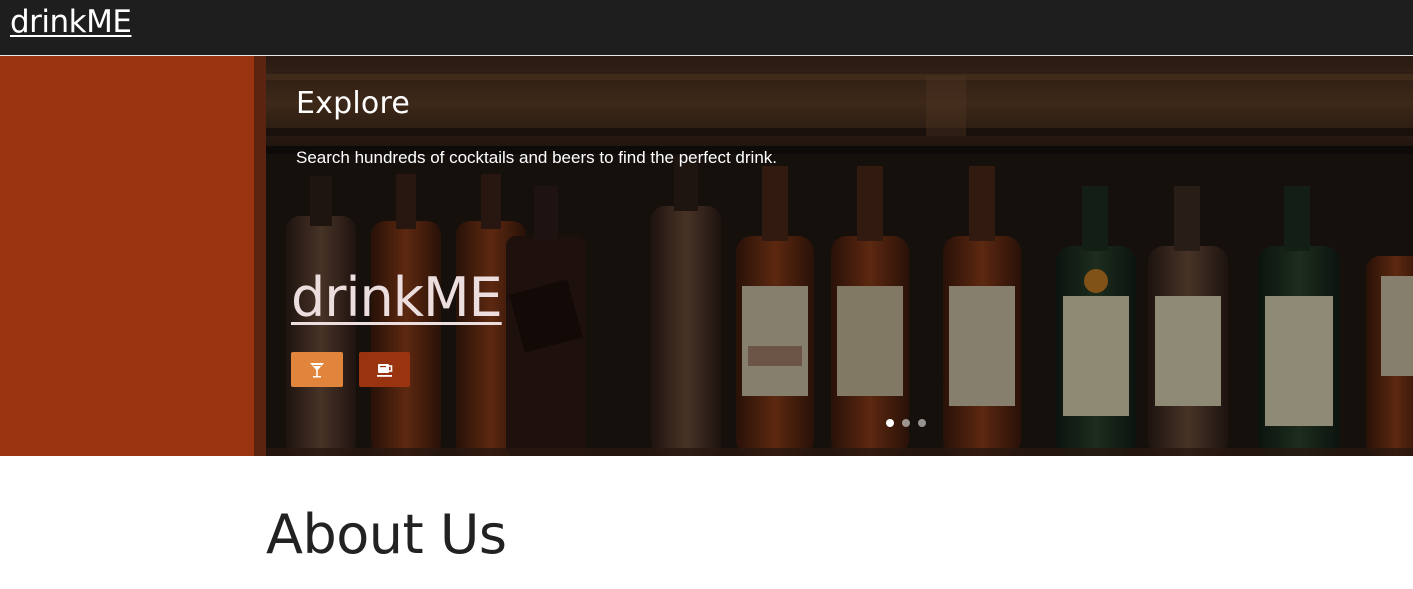  What do you see at coordinates (706, 28) in the screenshot?
I see `navbar: drinkME` at bounding box center [706, 28].